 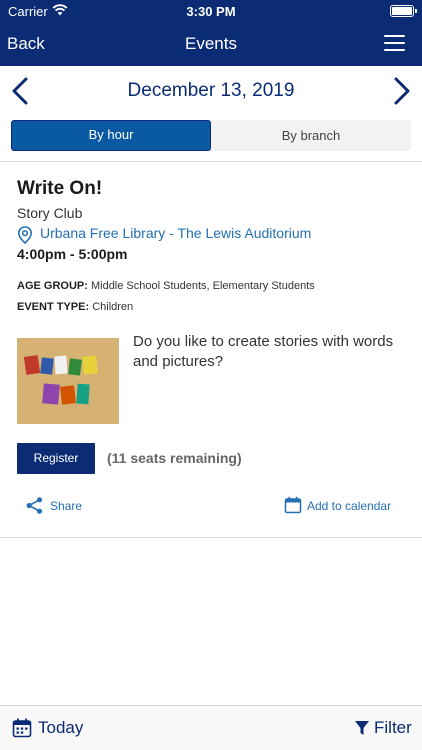 I want to click on navigation-bar: Back Events, so click(x=211, y=44).